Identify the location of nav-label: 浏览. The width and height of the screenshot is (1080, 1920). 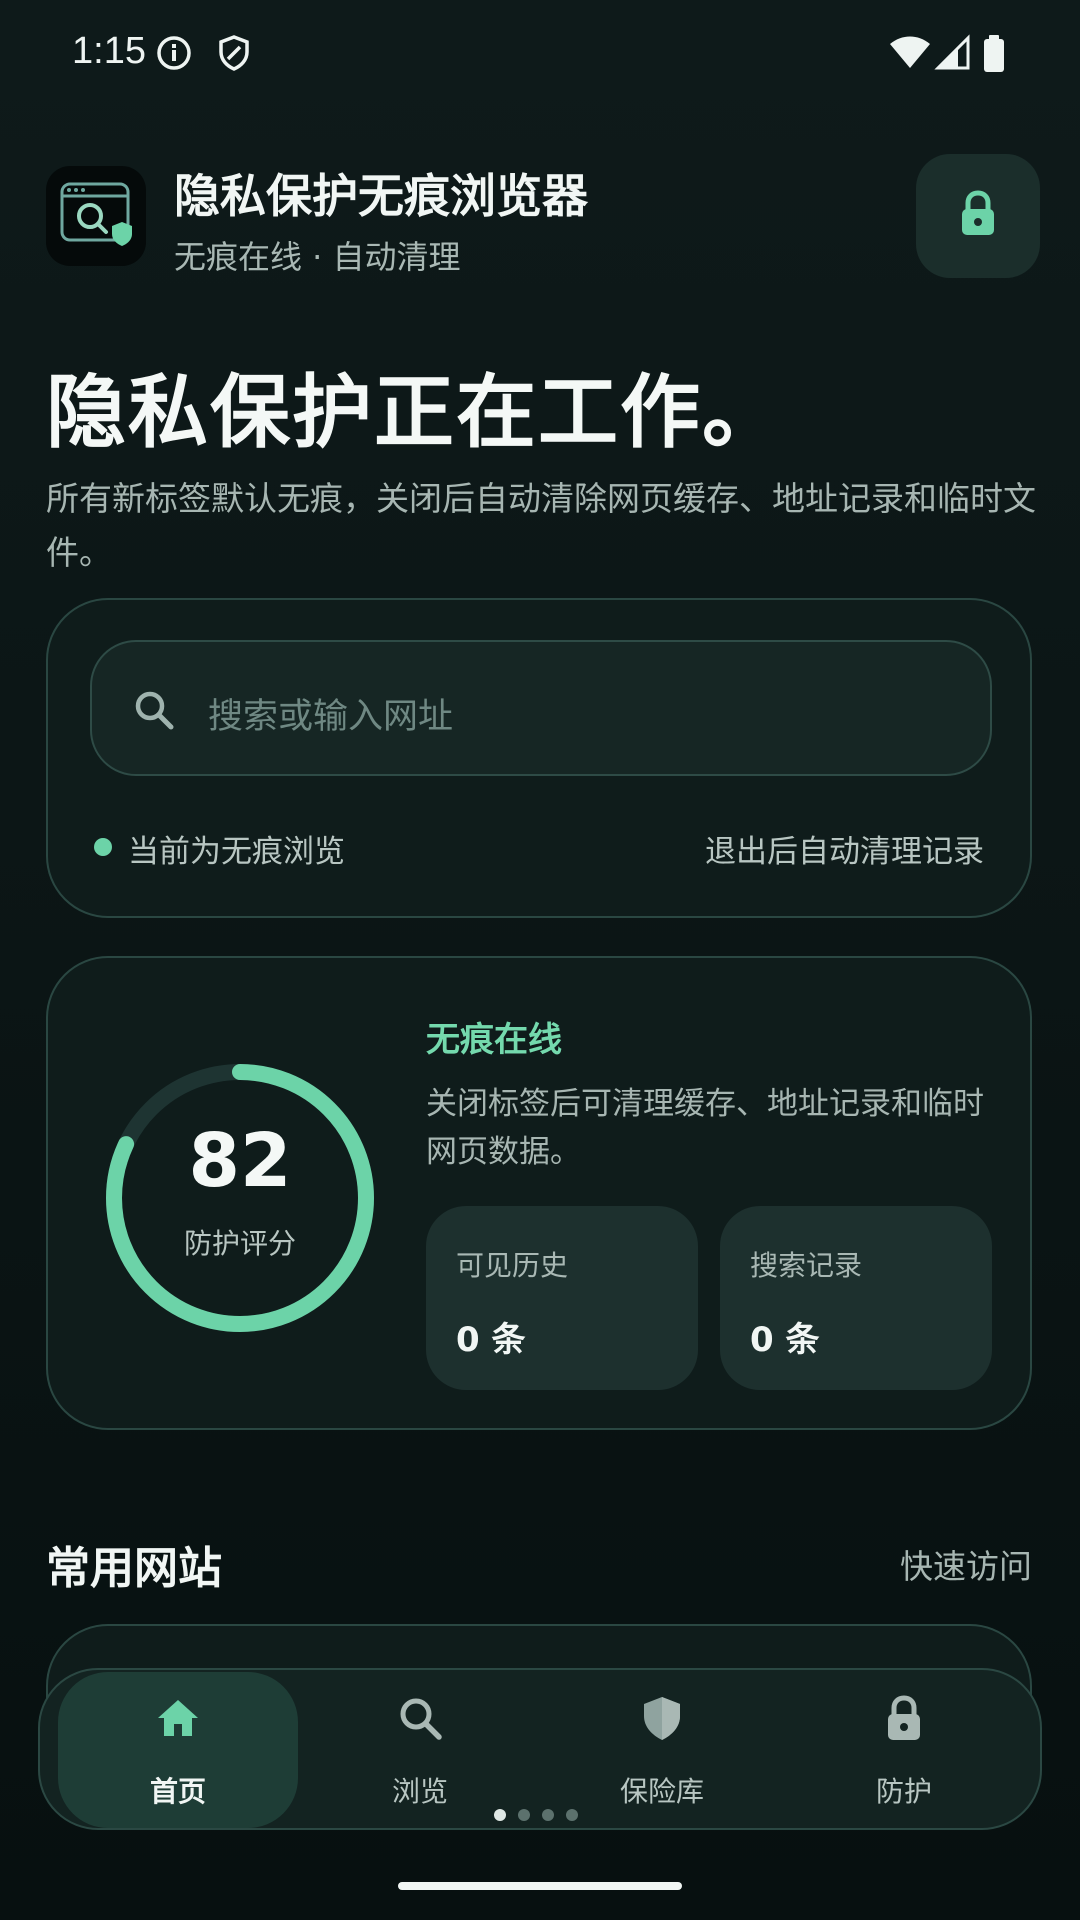
(419, 1791).